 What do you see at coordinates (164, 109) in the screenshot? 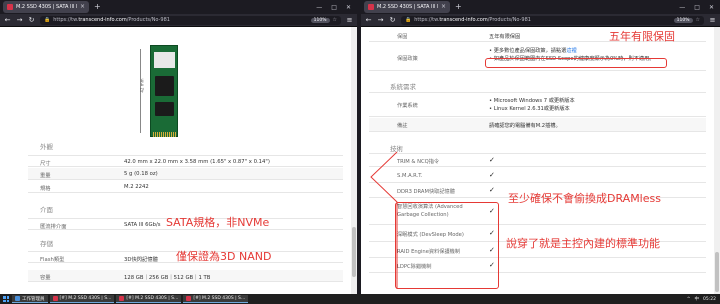
I see `ssd-controller-chip` at bounding box center [164, 109].